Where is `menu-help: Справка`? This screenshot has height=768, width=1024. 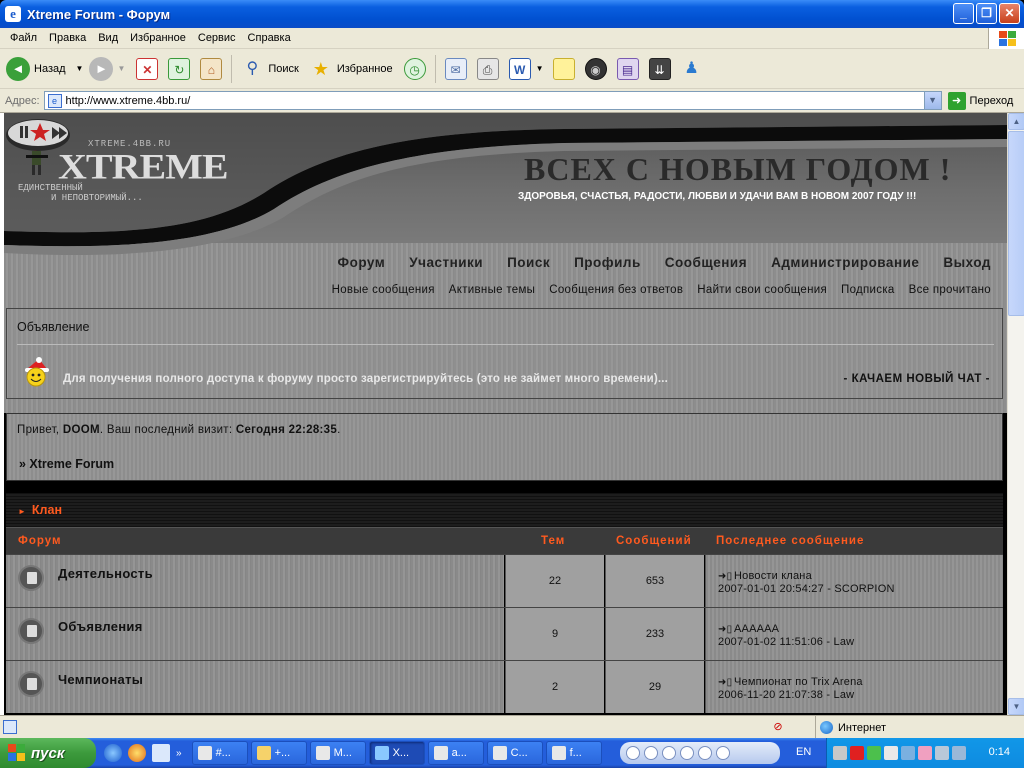
menu-help: Справка is located at coordinates (269, 38).